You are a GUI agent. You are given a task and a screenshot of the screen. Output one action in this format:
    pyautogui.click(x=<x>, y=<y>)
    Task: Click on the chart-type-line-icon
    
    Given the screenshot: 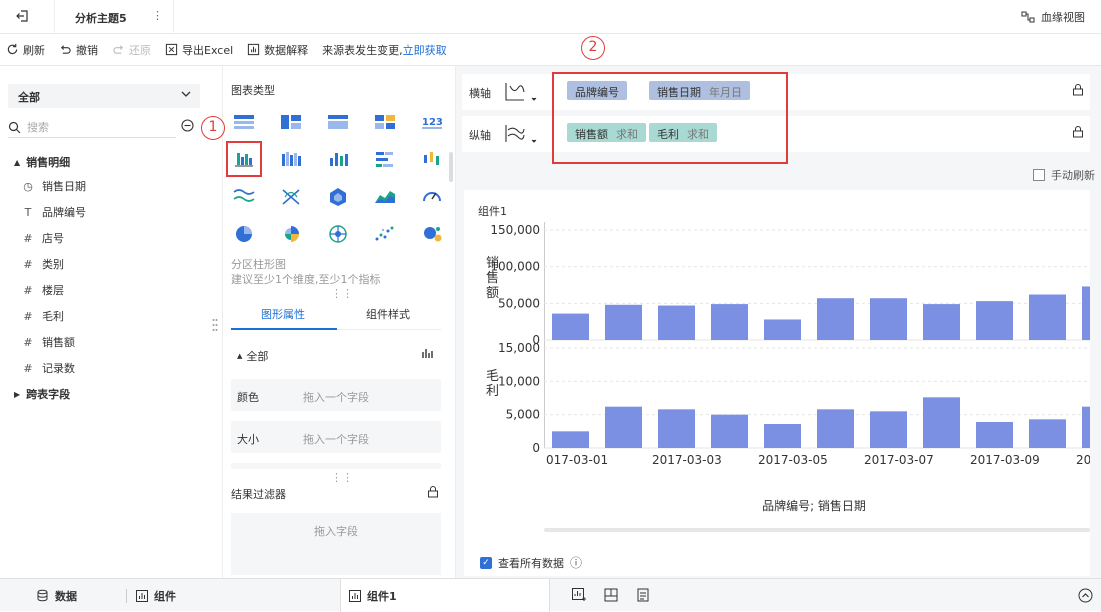 What is the action you would take?
    pyautogui.click(x=244, y=196)
    